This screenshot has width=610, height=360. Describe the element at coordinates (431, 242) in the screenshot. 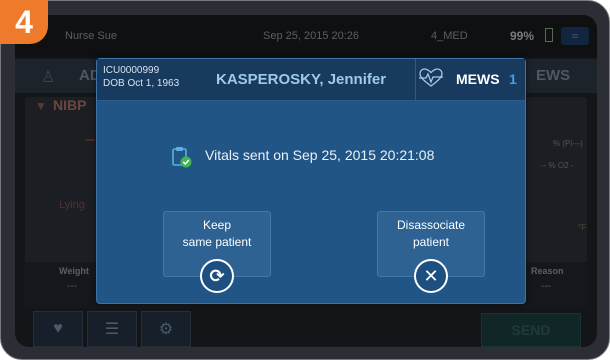

I see `disassociate-button-line2: patient` at that location.